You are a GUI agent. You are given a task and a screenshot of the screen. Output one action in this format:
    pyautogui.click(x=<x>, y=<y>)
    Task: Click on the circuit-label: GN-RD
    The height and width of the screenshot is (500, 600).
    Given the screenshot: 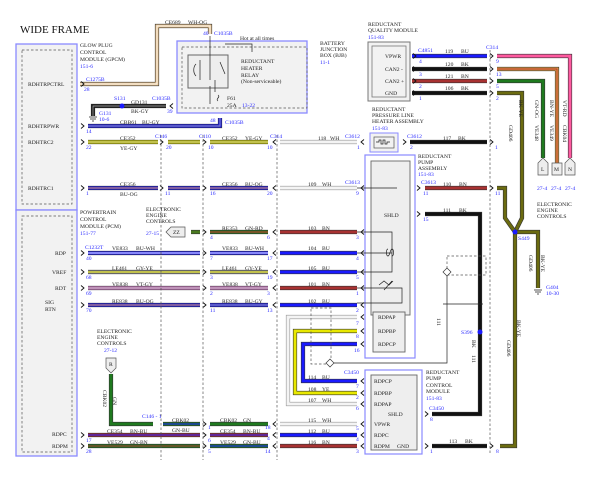 What is the action you would take?
    pyautogui.click(x=254, y=229)
    